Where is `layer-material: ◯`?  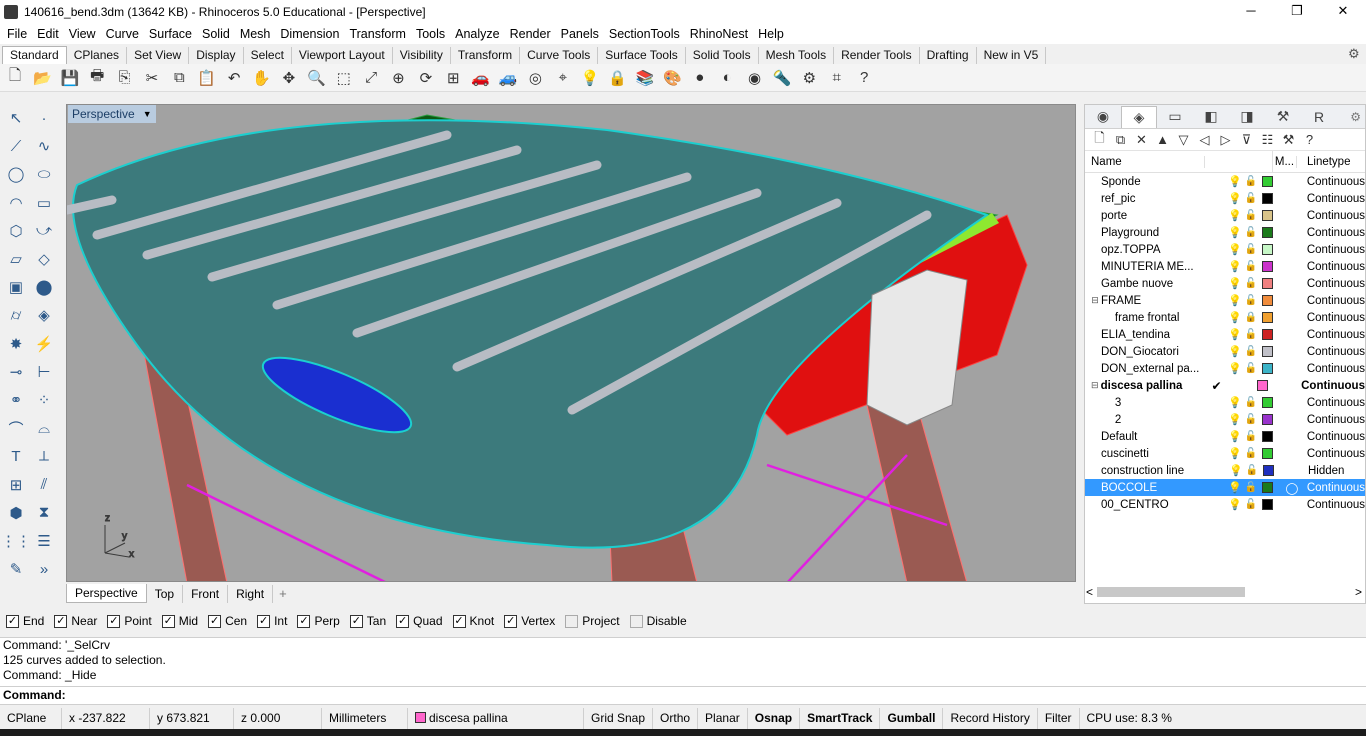 layer-material: ◯ is located at coordinates (1292, 488).